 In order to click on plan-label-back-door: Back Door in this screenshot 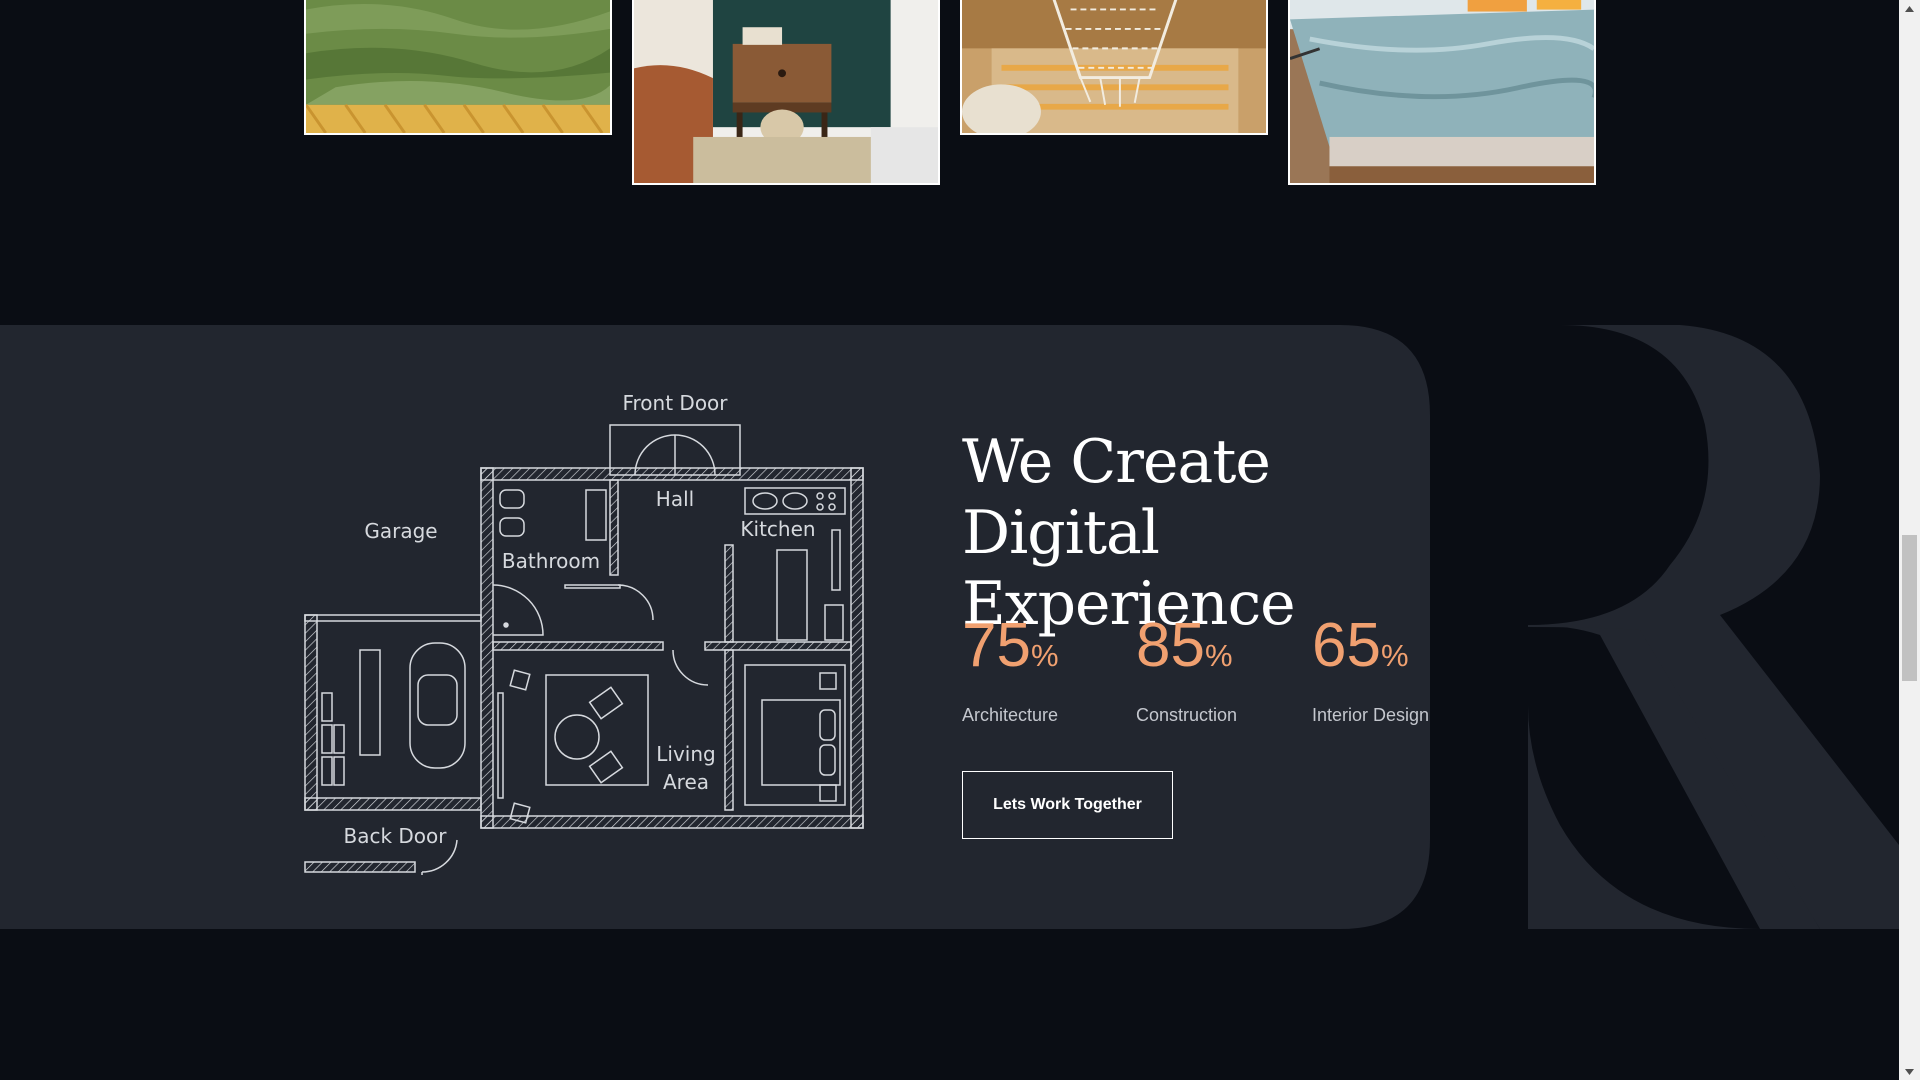, I will do `click(395, 836)`.